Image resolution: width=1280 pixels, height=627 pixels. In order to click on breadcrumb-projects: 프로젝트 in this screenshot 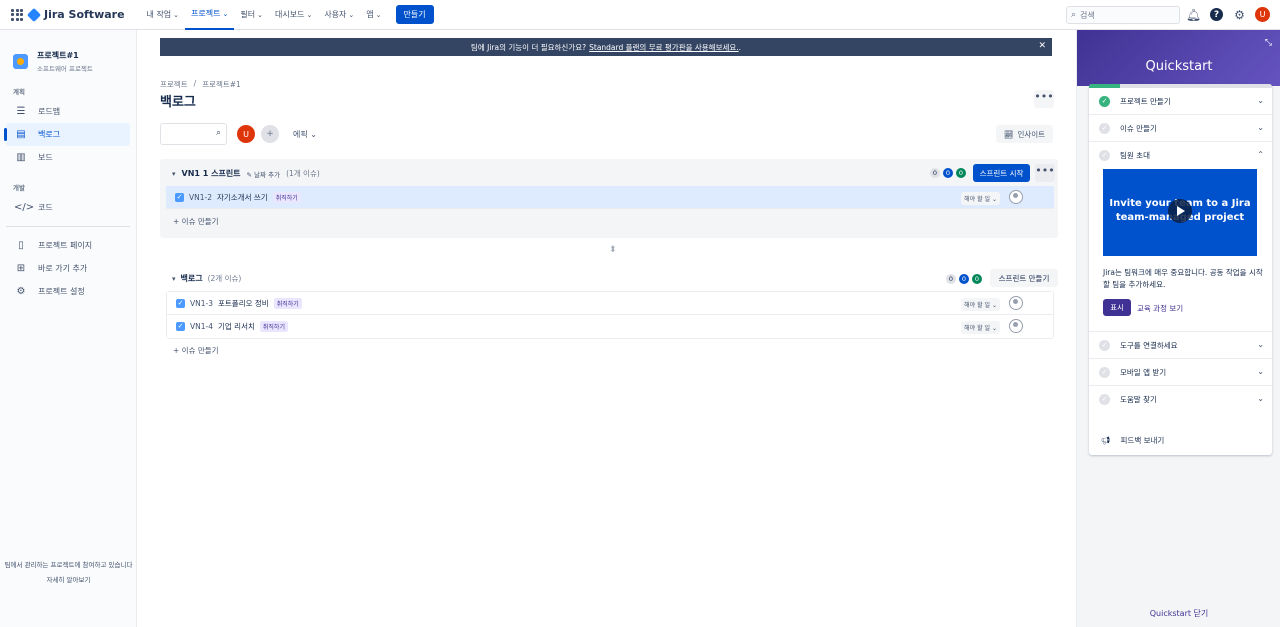, I will do `click(174, 84)`.